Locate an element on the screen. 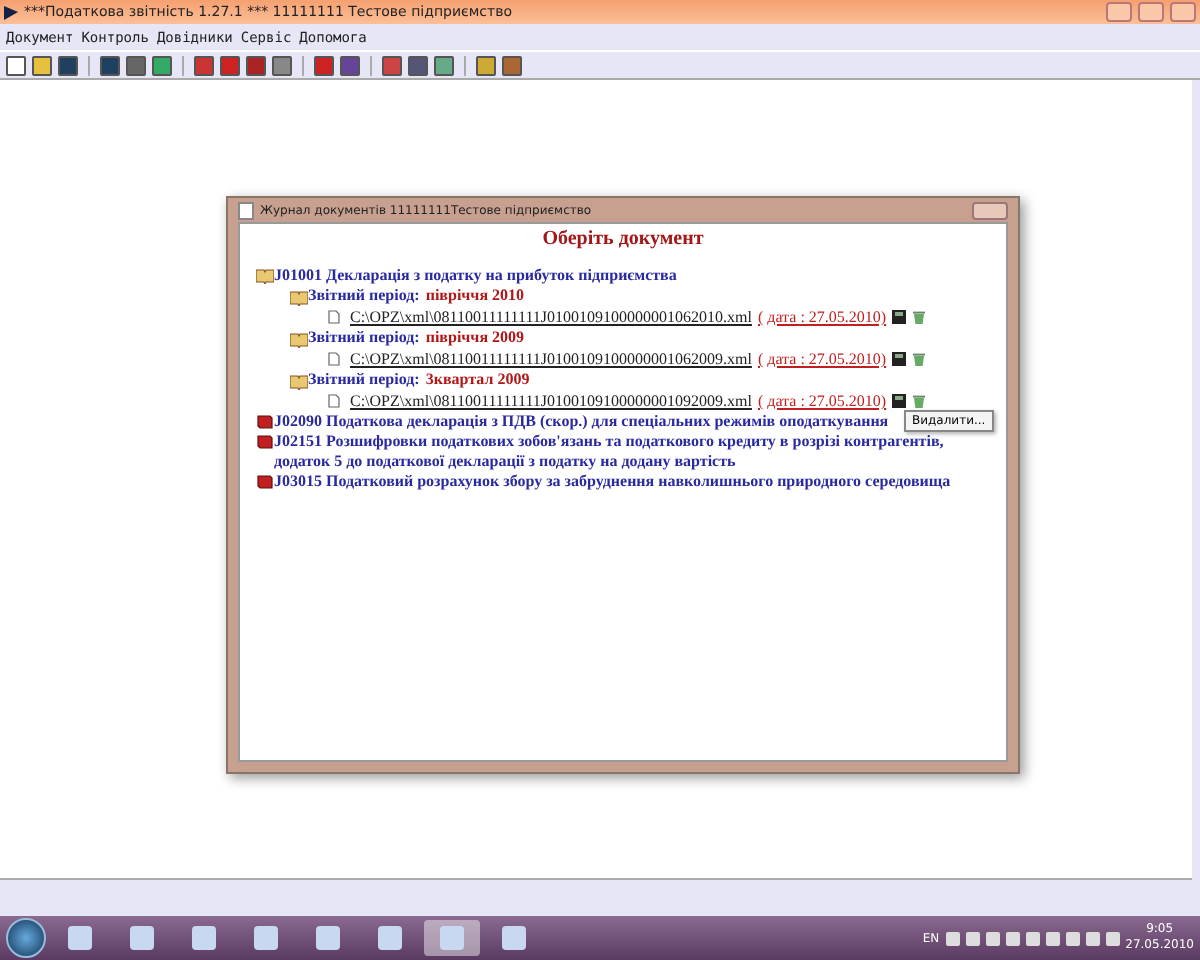 The image size is (1200, 960). file-link: C:\OPZ\xml\08110011111111J0100109100000001092009.xml is located at coordinates (551, 401).